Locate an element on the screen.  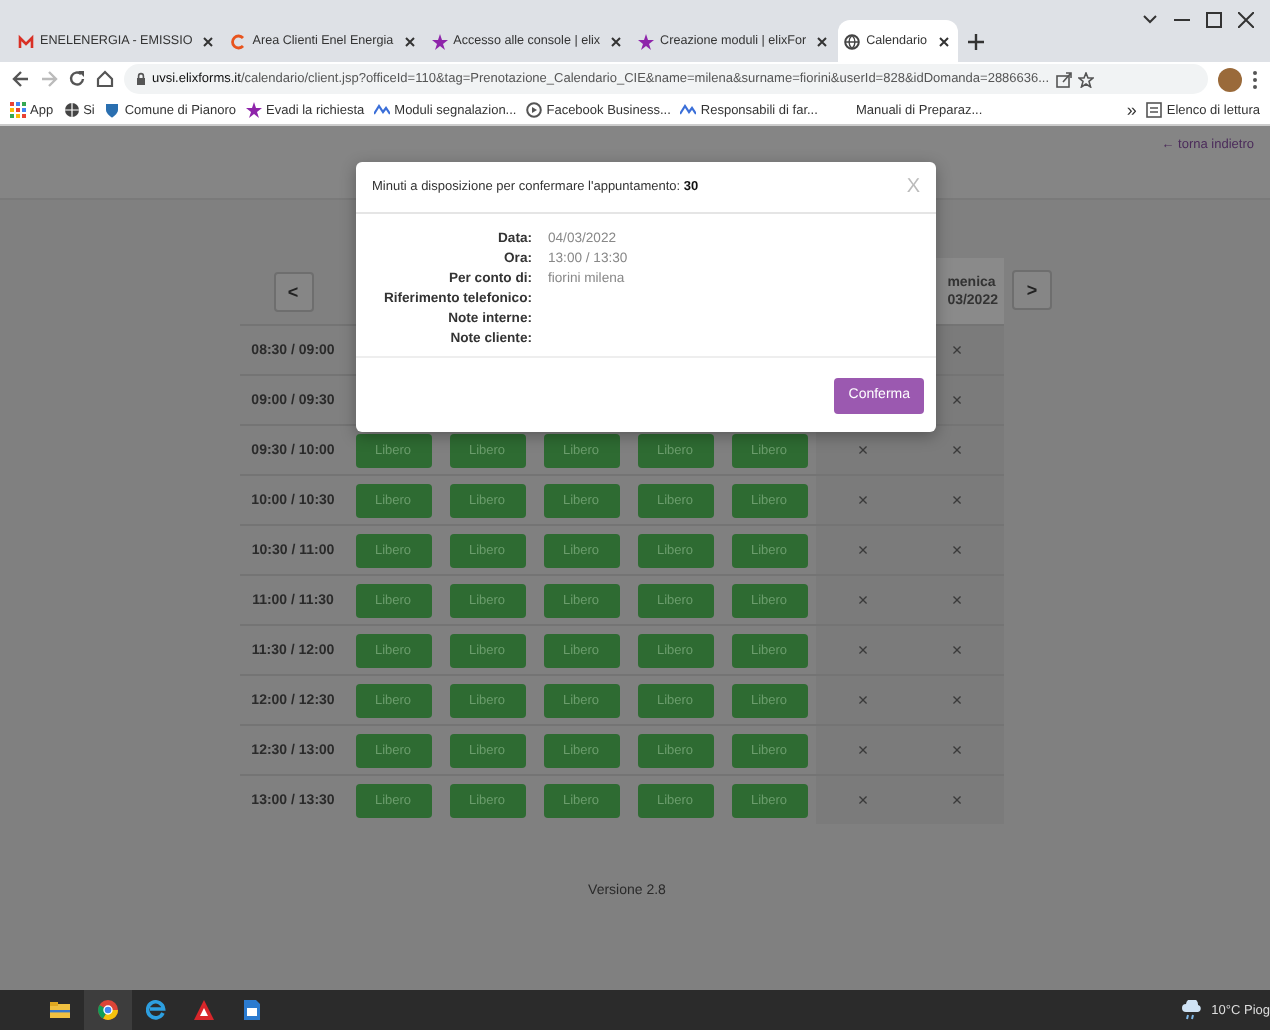
maximize-icon is located at coordinates (1214, 20).